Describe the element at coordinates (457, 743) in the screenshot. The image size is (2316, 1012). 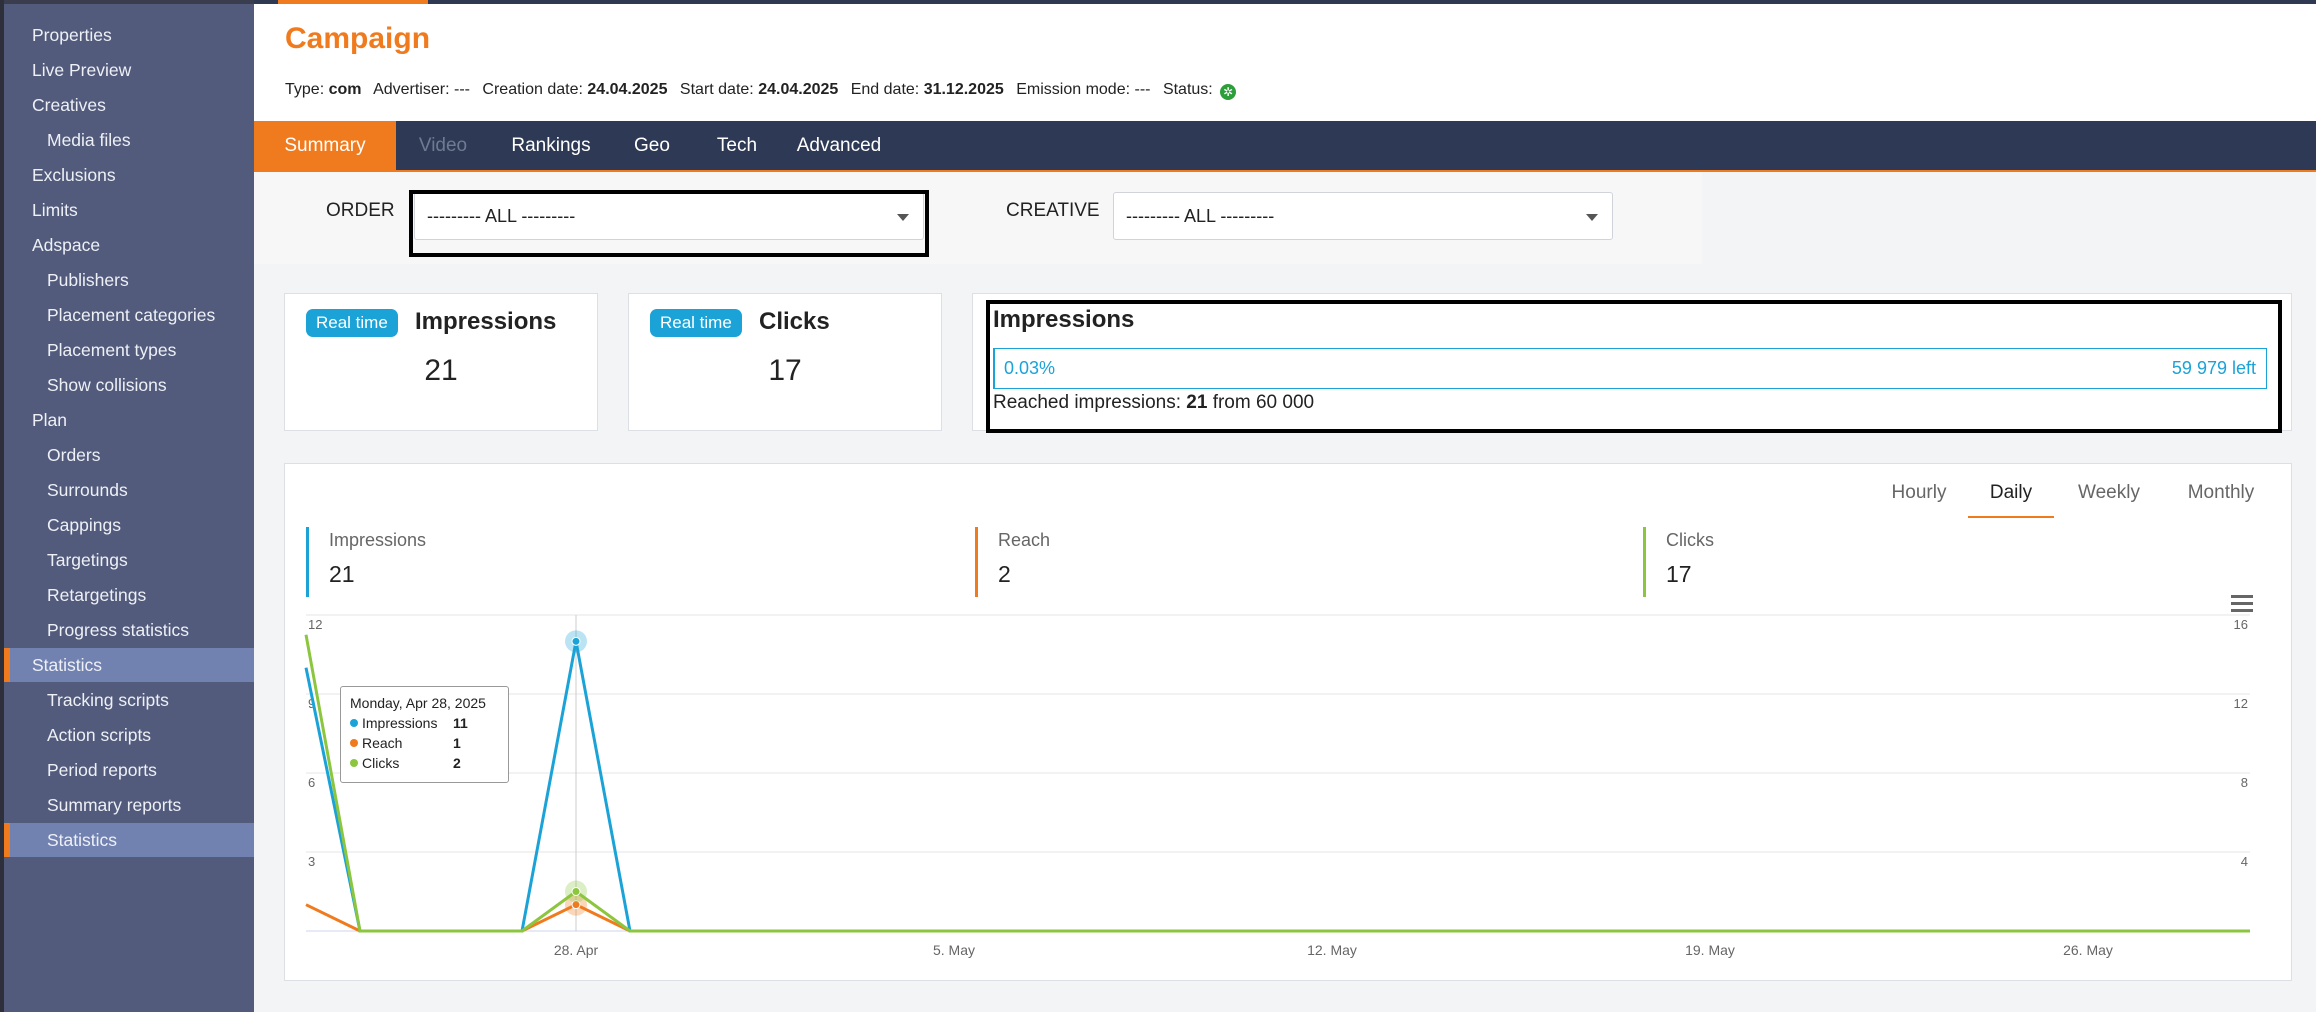
I see `tooltip-value: 1` at that location.